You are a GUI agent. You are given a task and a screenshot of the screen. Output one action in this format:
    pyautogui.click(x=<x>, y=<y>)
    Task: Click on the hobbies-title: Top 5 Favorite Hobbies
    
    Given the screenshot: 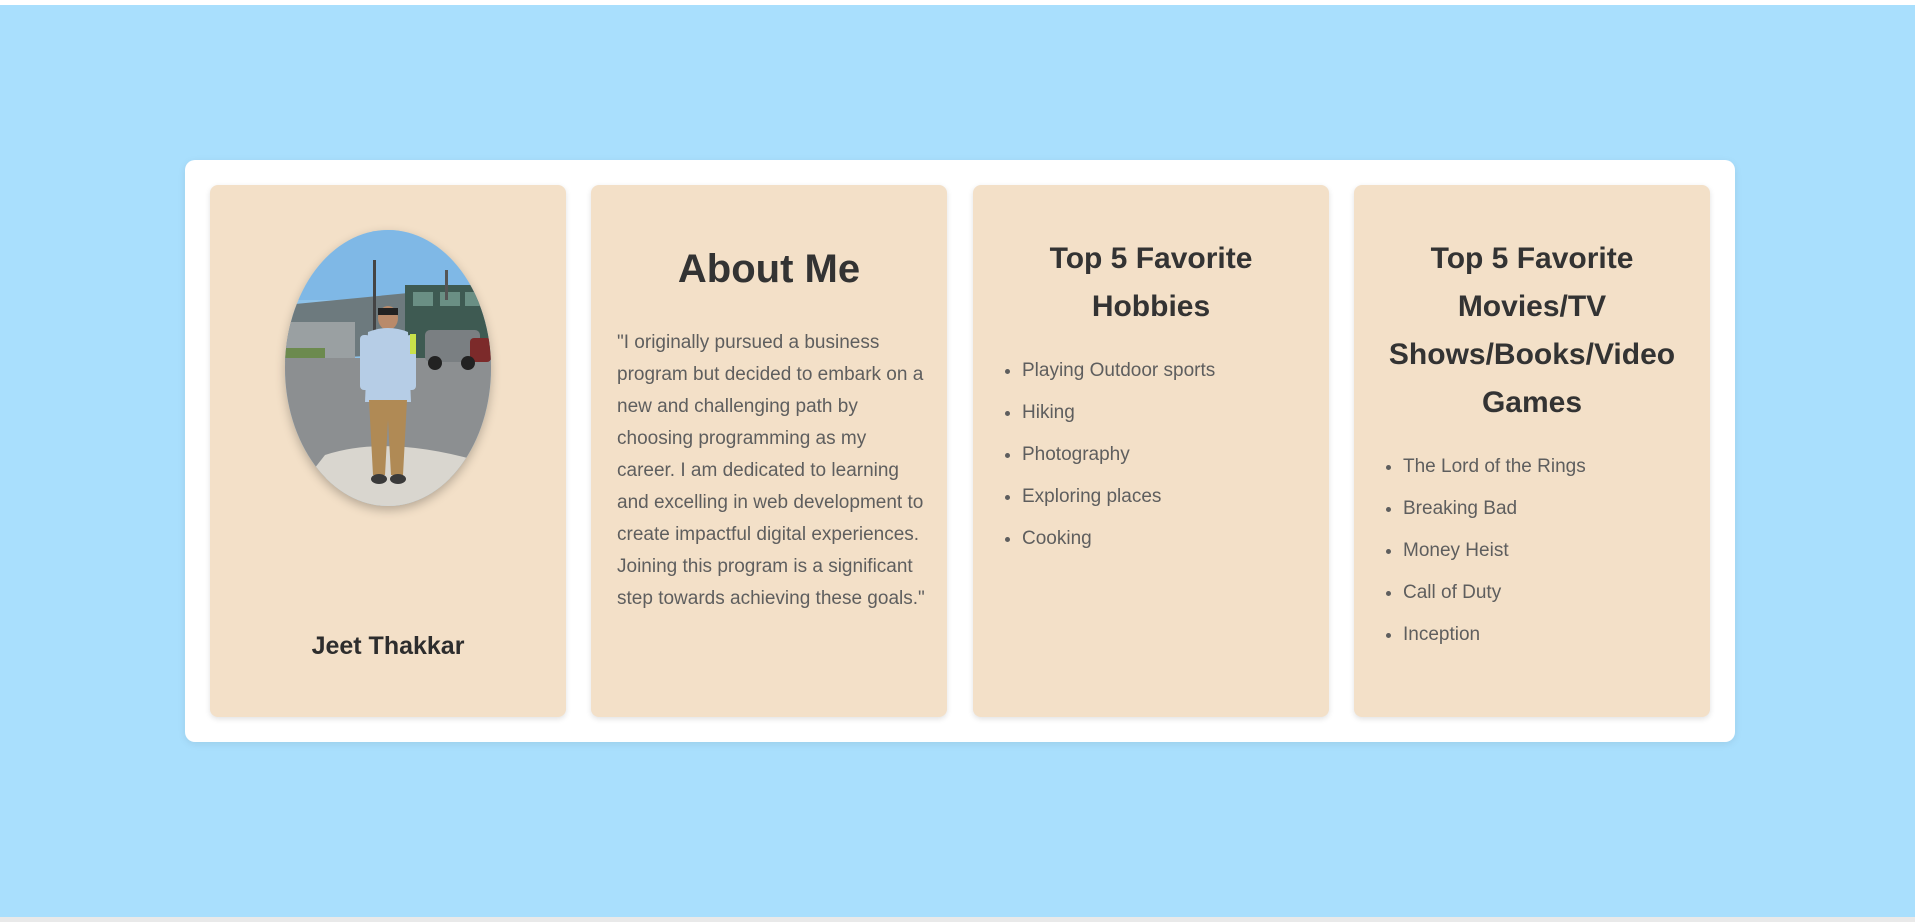 What is the action you would take?
    pyautogui.click(x=1151, y=282)
    